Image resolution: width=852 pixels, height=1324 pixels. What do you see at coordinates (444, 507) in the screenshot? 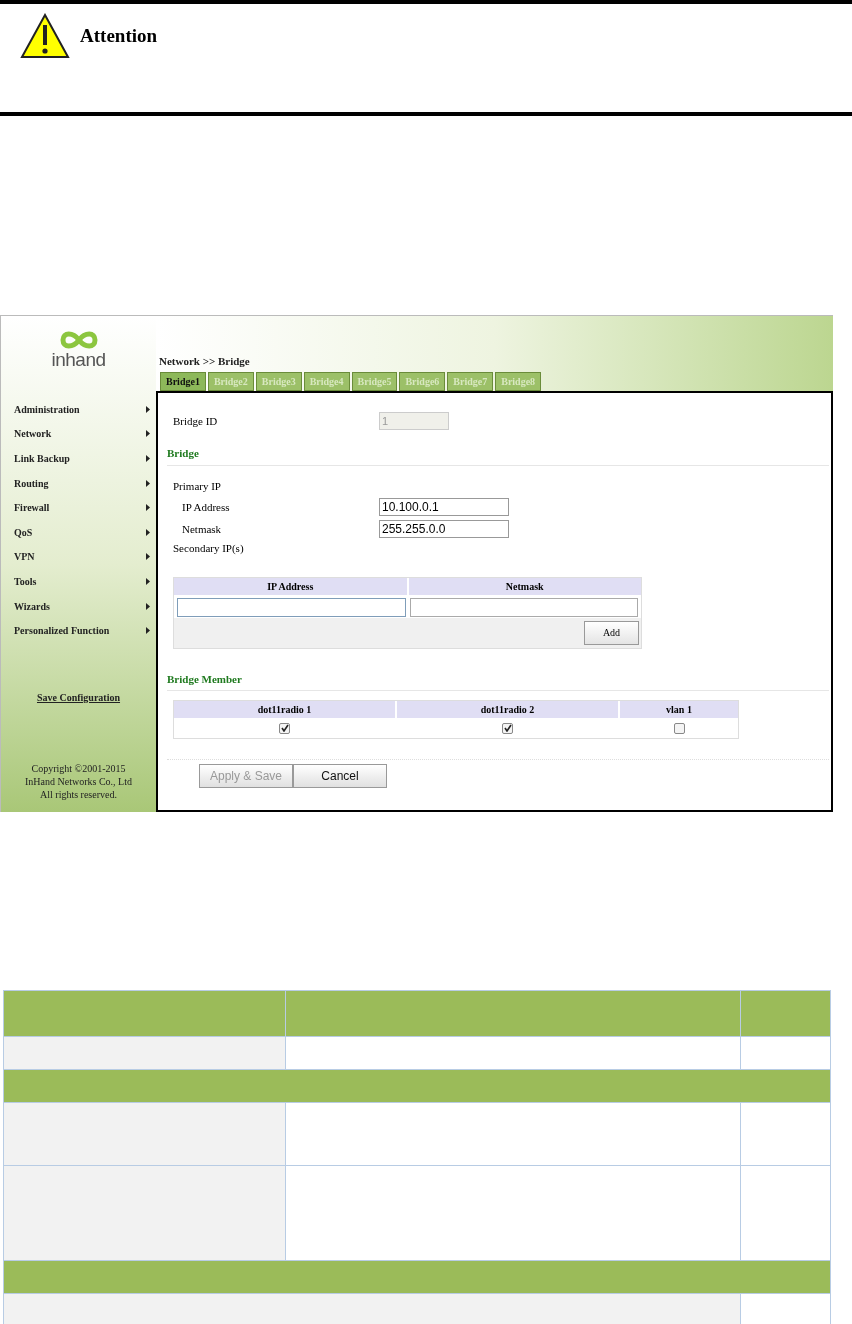
I see `ip-address-field: 10.100.0.1` at bounding box center [444, 507].